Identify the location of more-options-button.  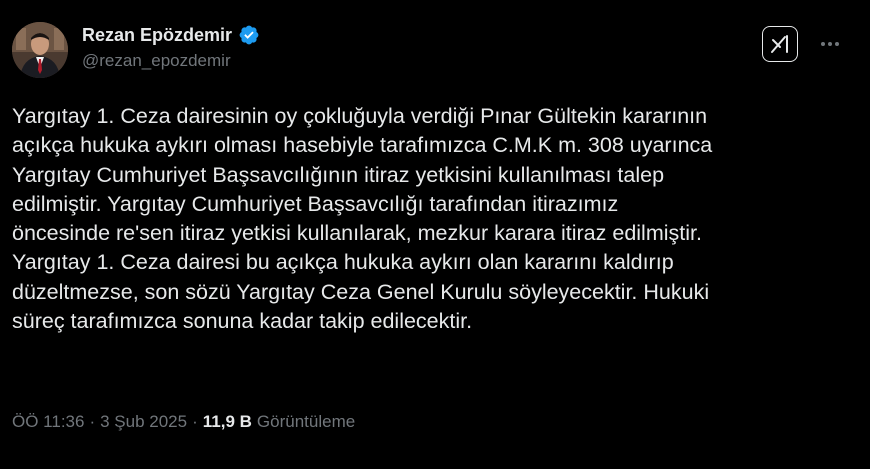
(830, 44).